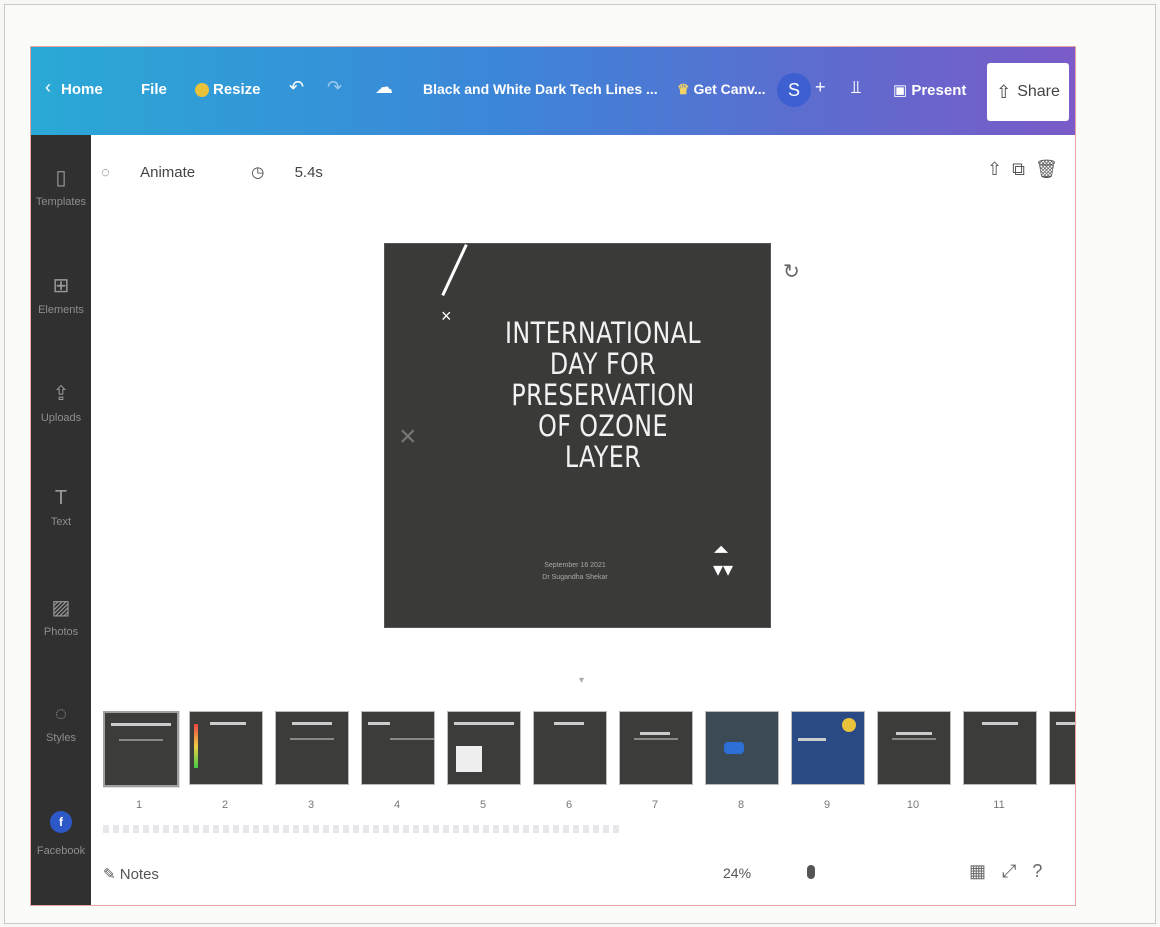 Image resolution: width=1160 pixels, height=927 pixels. Describe the element at coordinates (741, 805) in the screenshot. I see `page-number: 8` at that location.